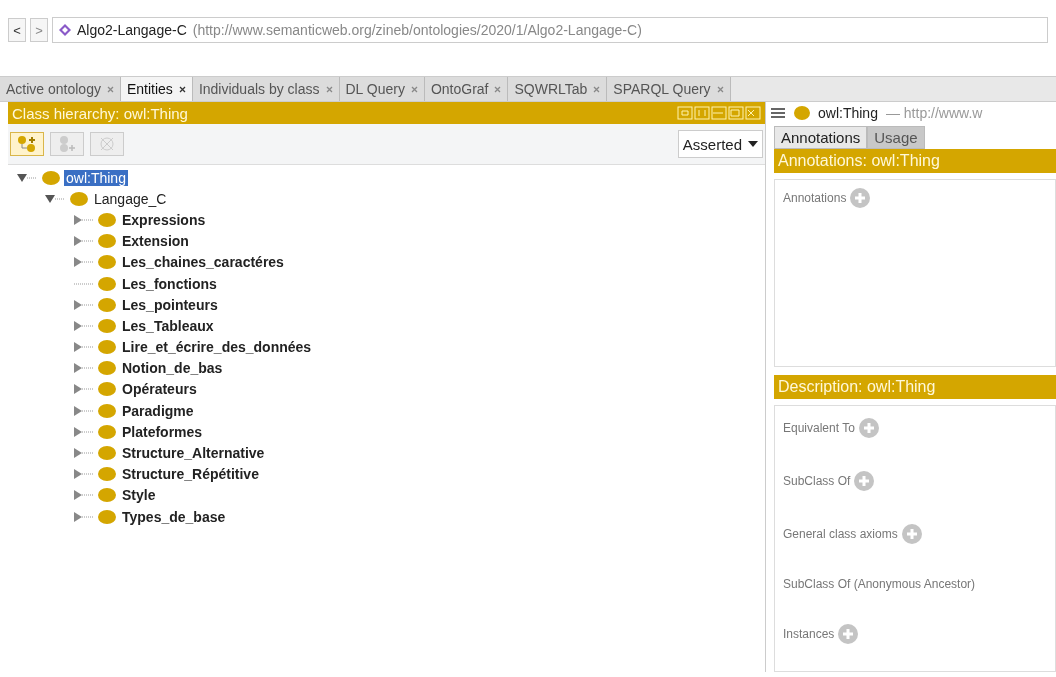 The width and height of the screenshot is (1056, 677). Describe the element at coordinates (857, 387) in the screenshot. I see `section-title: Description: owl:Thing` at that location.